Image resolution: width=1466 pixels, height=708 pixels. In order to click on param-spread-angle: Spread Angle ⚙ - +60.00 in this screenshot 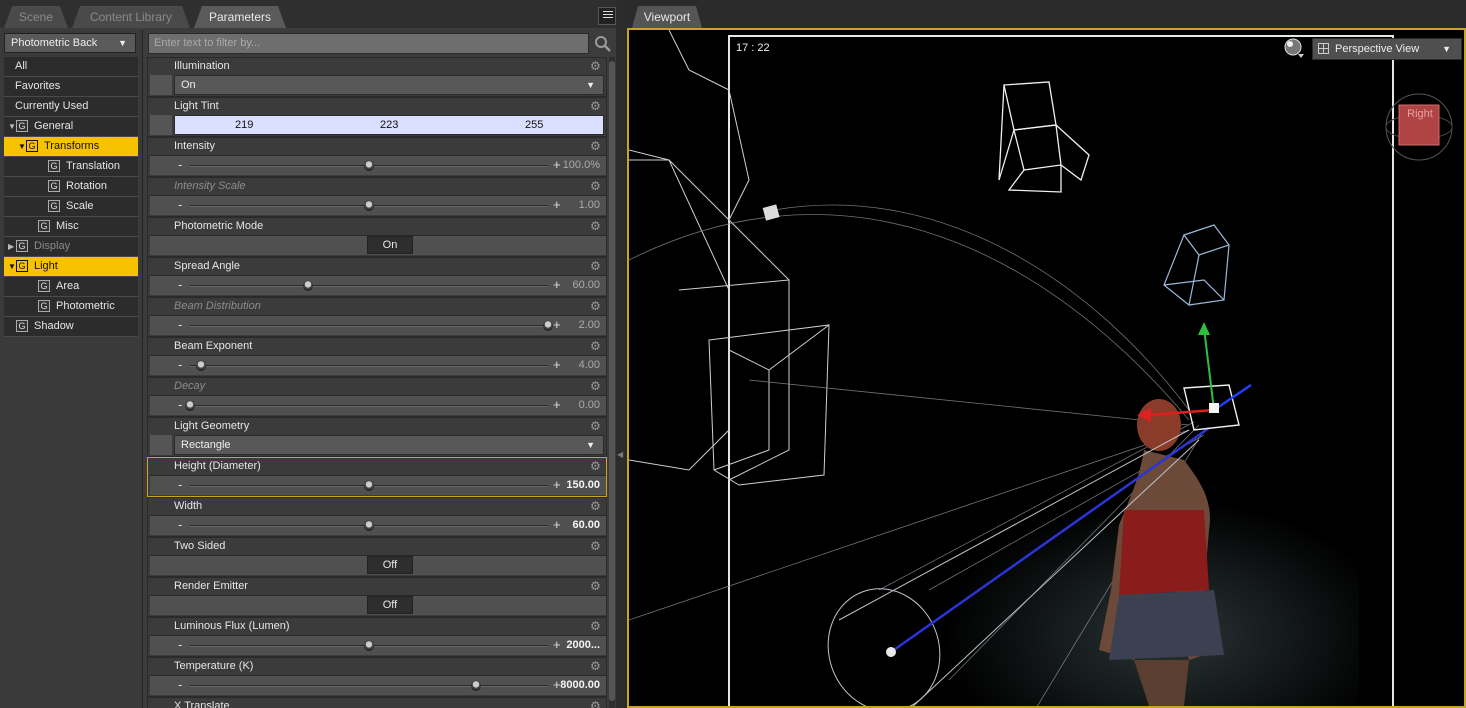, I will do `click(377, 277)`.